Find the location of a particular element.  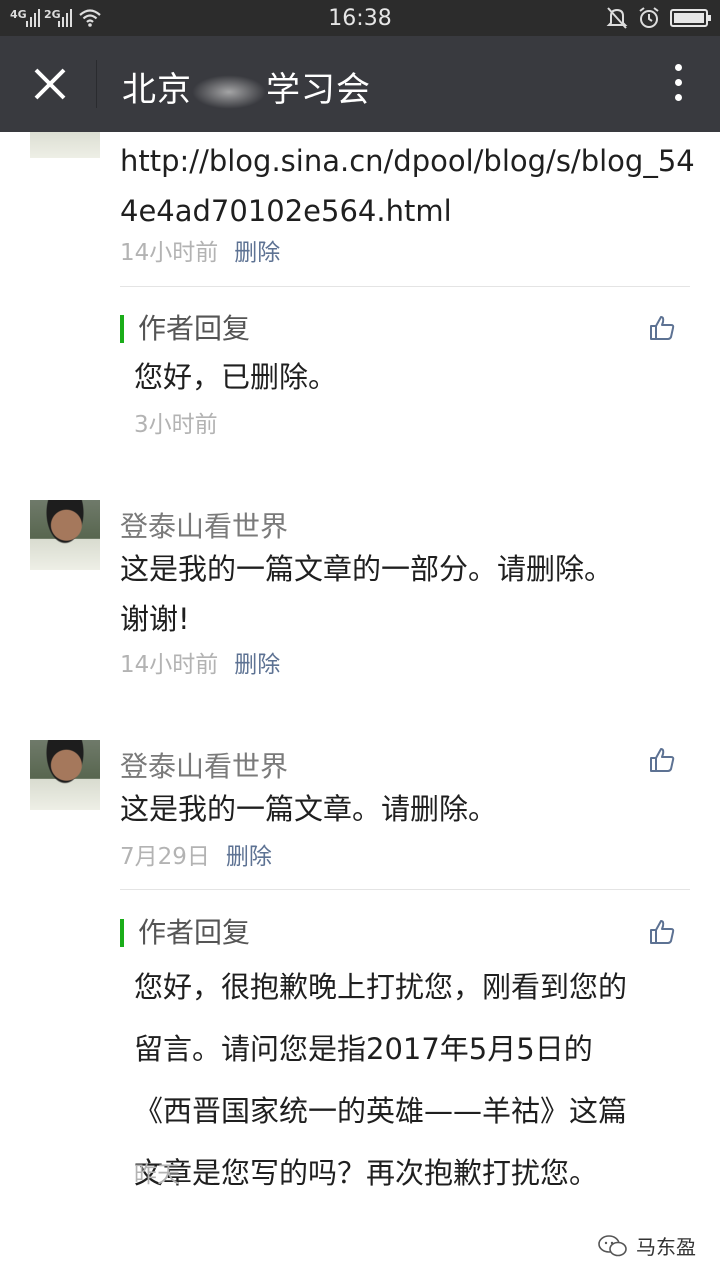

more-options-icon is located at coordinates (678, 85).